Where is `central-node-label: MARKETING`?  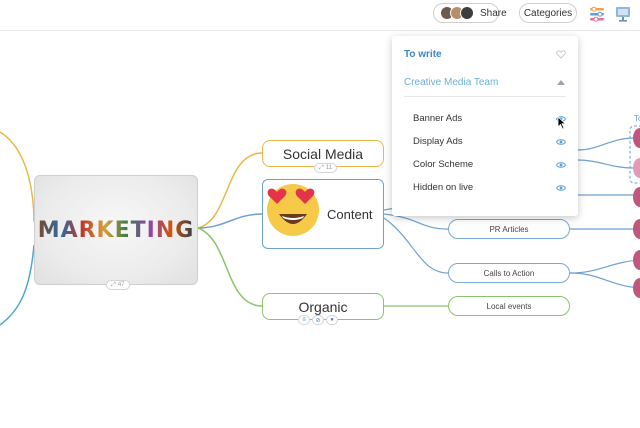 central-node-label: MARKETING is located at coordinates (116, 230).